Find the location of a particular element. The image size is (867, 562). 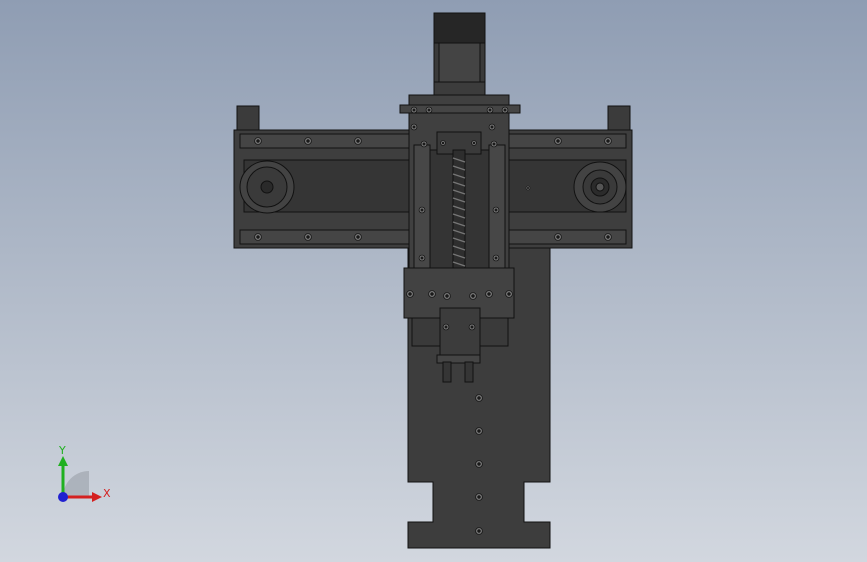

axis-triad: Y X is located at coordinates (84, 473).